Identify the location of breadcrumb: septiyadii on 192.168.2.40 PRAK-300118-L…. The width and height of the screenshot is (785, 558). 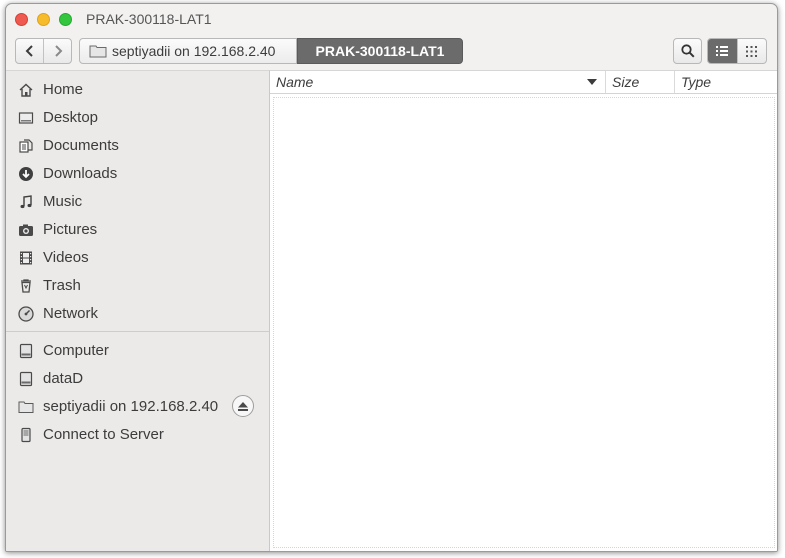
(271, 51).